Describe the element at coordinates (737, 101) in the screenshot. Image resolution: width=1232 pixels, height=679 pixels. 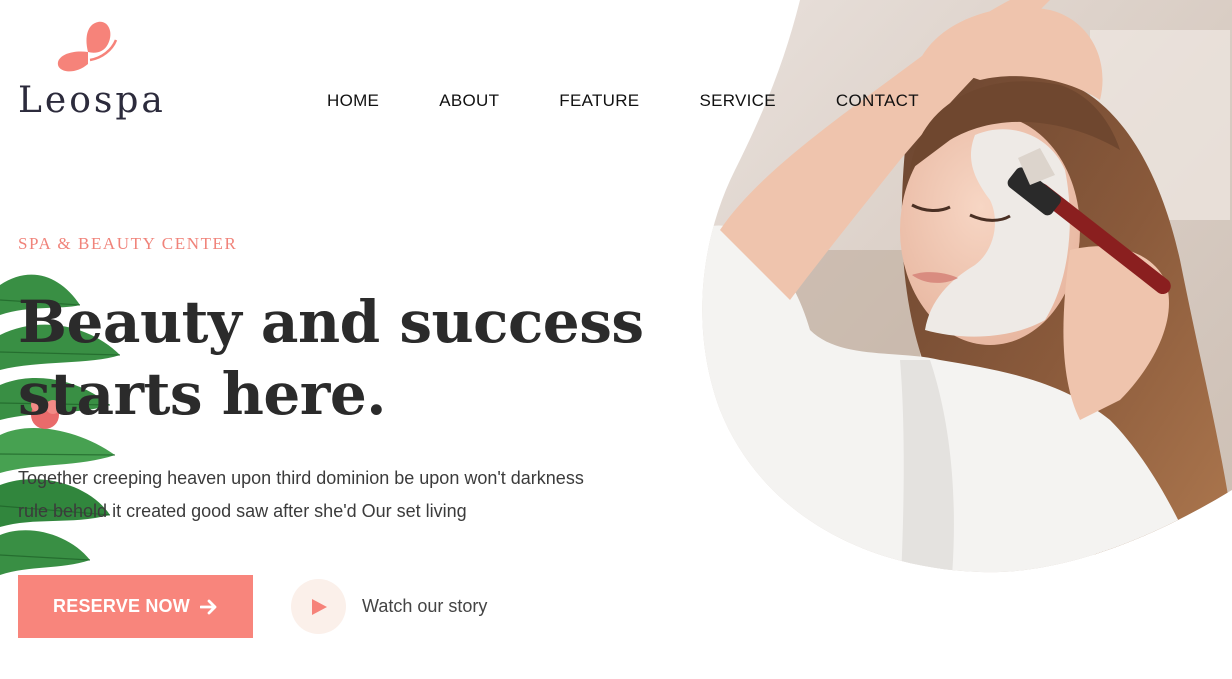
I see `nav-item-service: SERVICE` at that location.